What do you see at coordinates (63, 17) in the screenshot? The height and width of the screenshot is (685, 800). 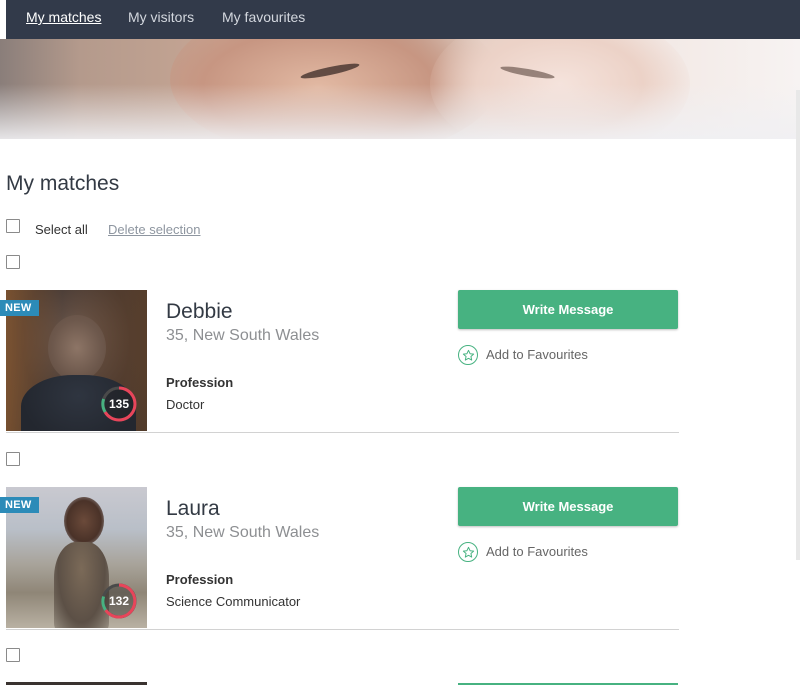 I see `nav-tab-my-matches: My matches` at bounding box center [63, 17].